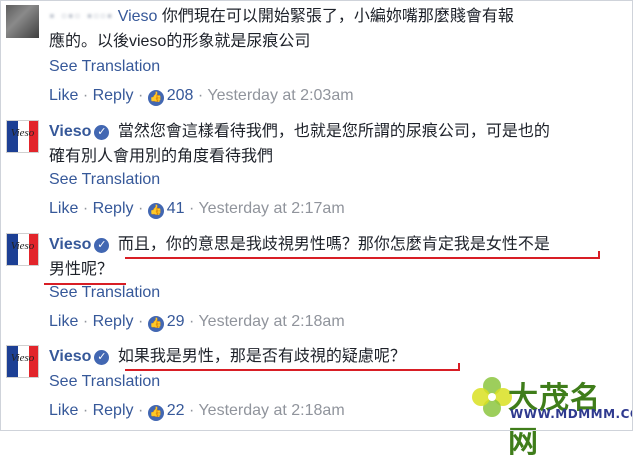 The height and width of the screenshot is (461, 633). I want to click on reaction-count: 👍 29, so click(166, 322).